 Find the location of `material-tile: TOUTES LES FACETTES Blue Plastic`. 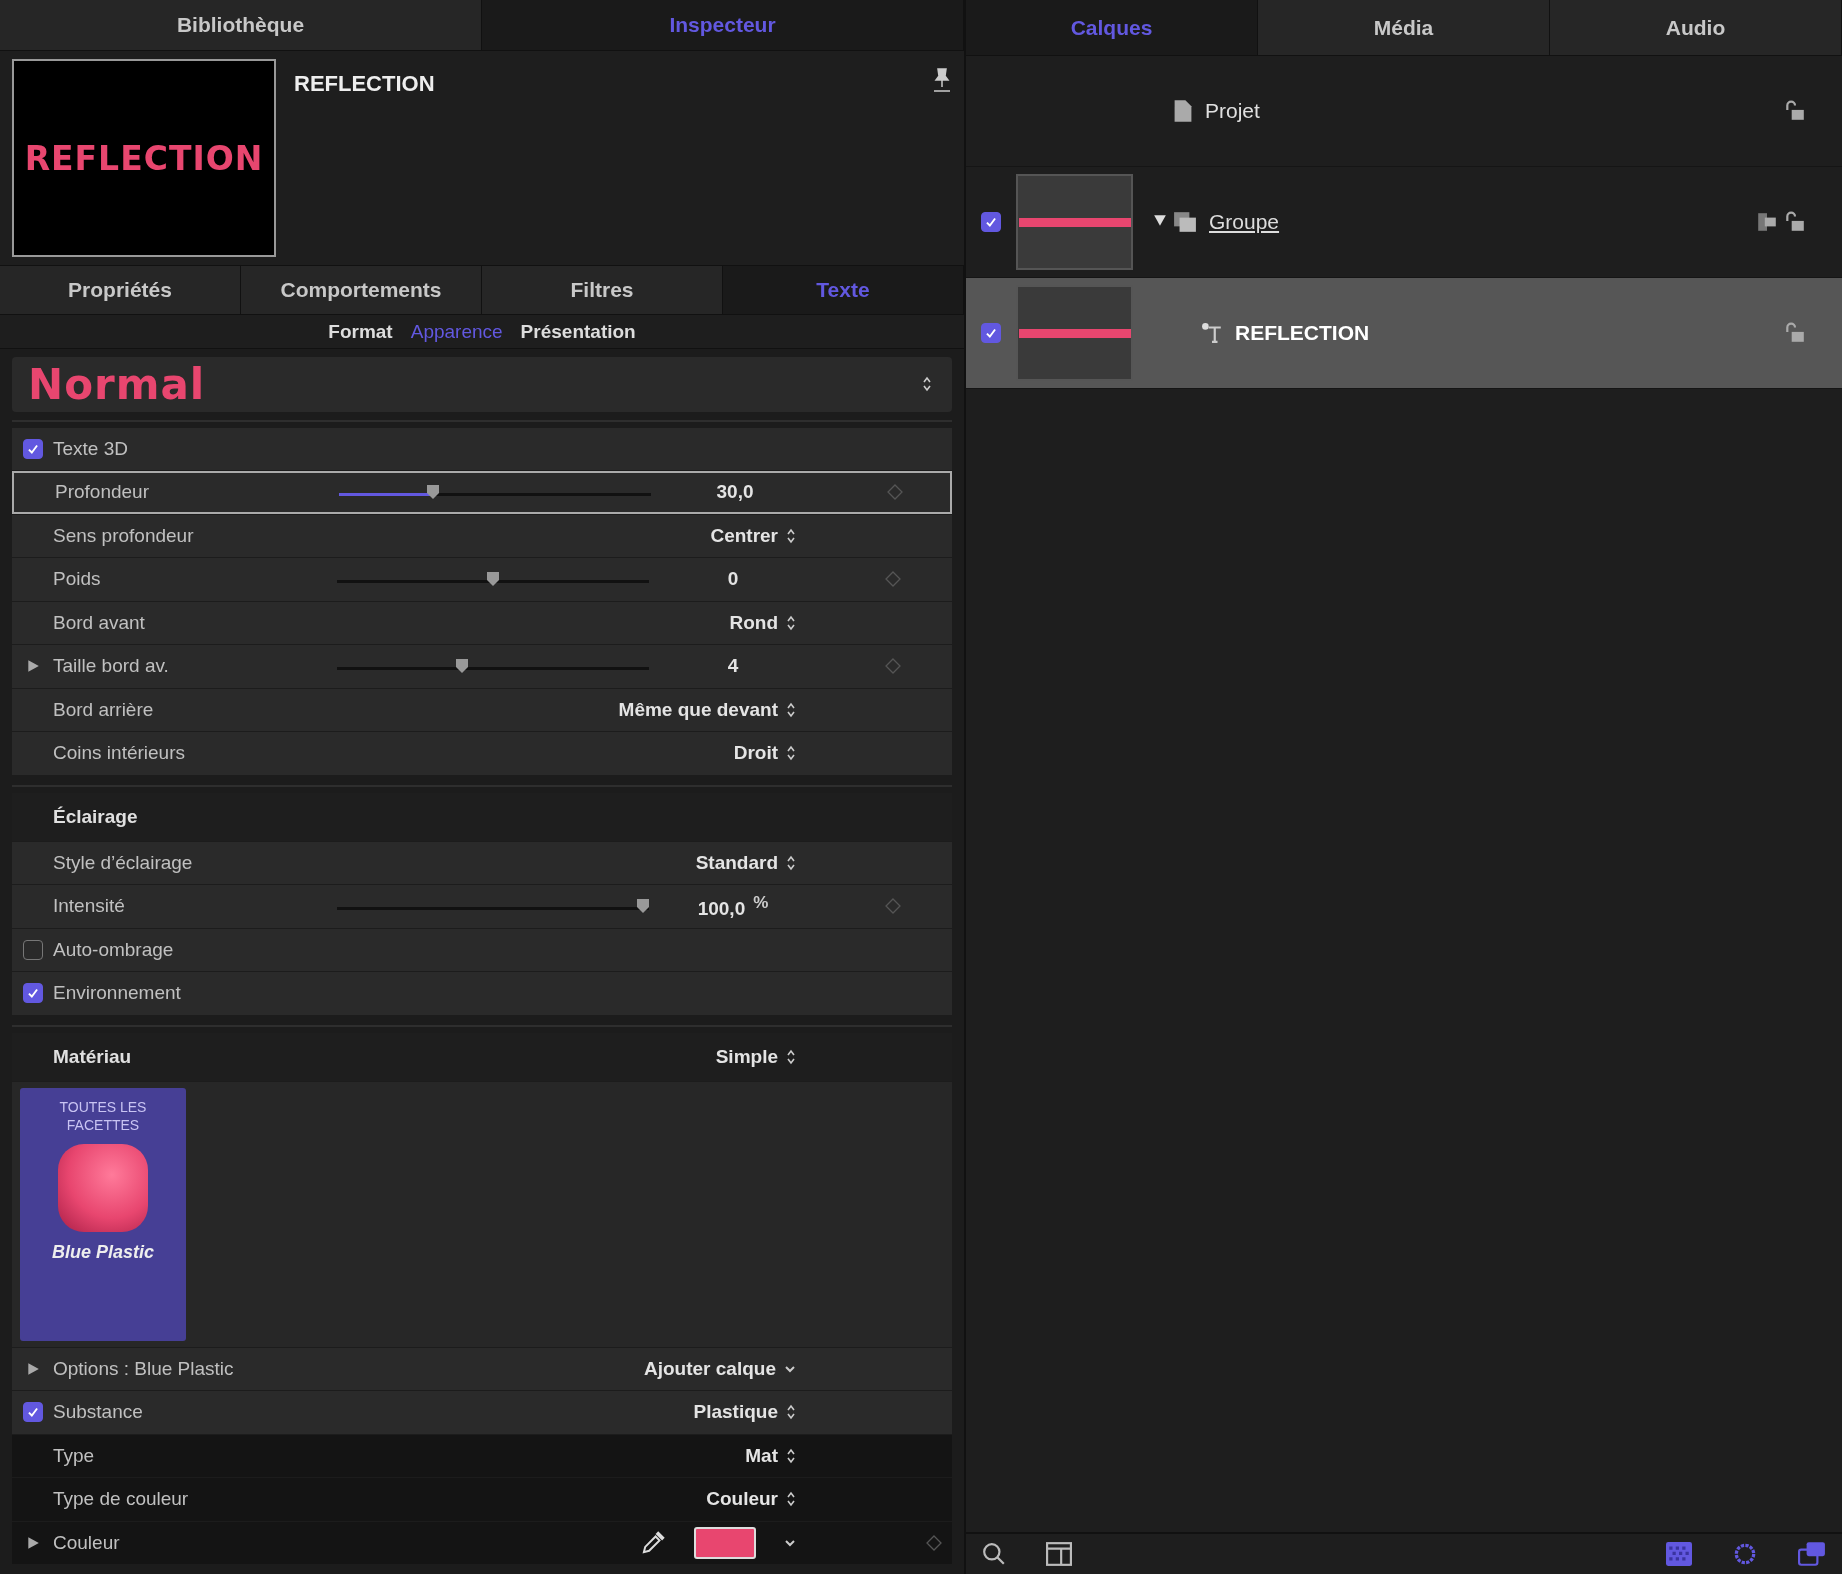

material-tile: TOUTES LES FACETTES Blue Plastic is located at coordinates (103, 1214).